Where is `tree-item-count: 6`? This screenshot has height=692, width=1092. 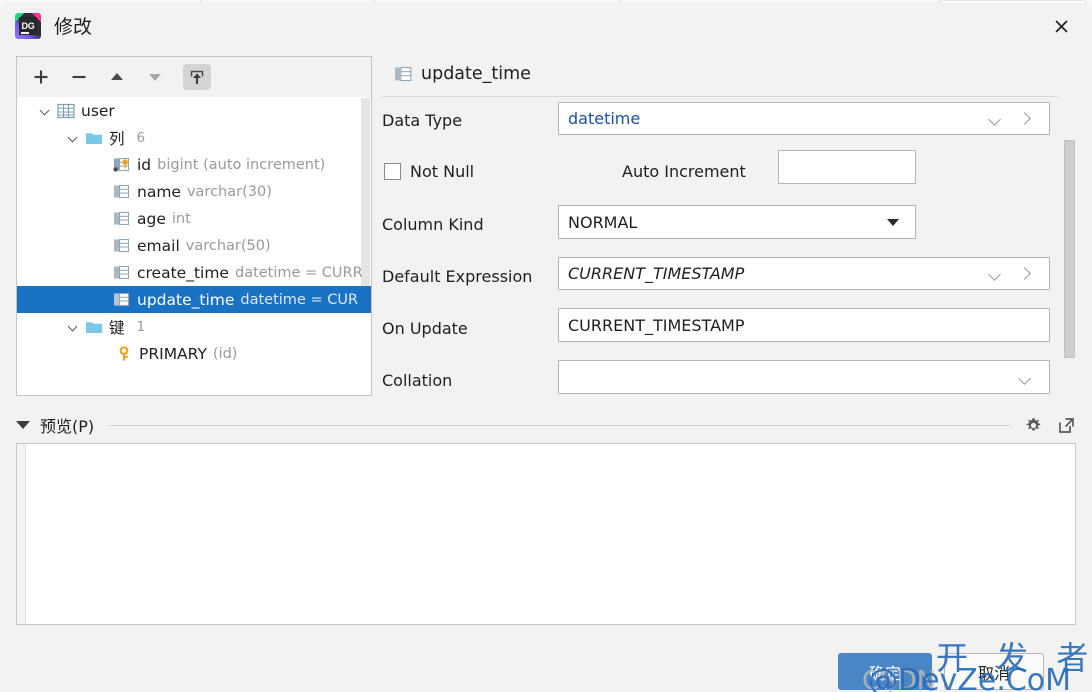 tree-item-count: 6 is located at coordinates (141, 137).